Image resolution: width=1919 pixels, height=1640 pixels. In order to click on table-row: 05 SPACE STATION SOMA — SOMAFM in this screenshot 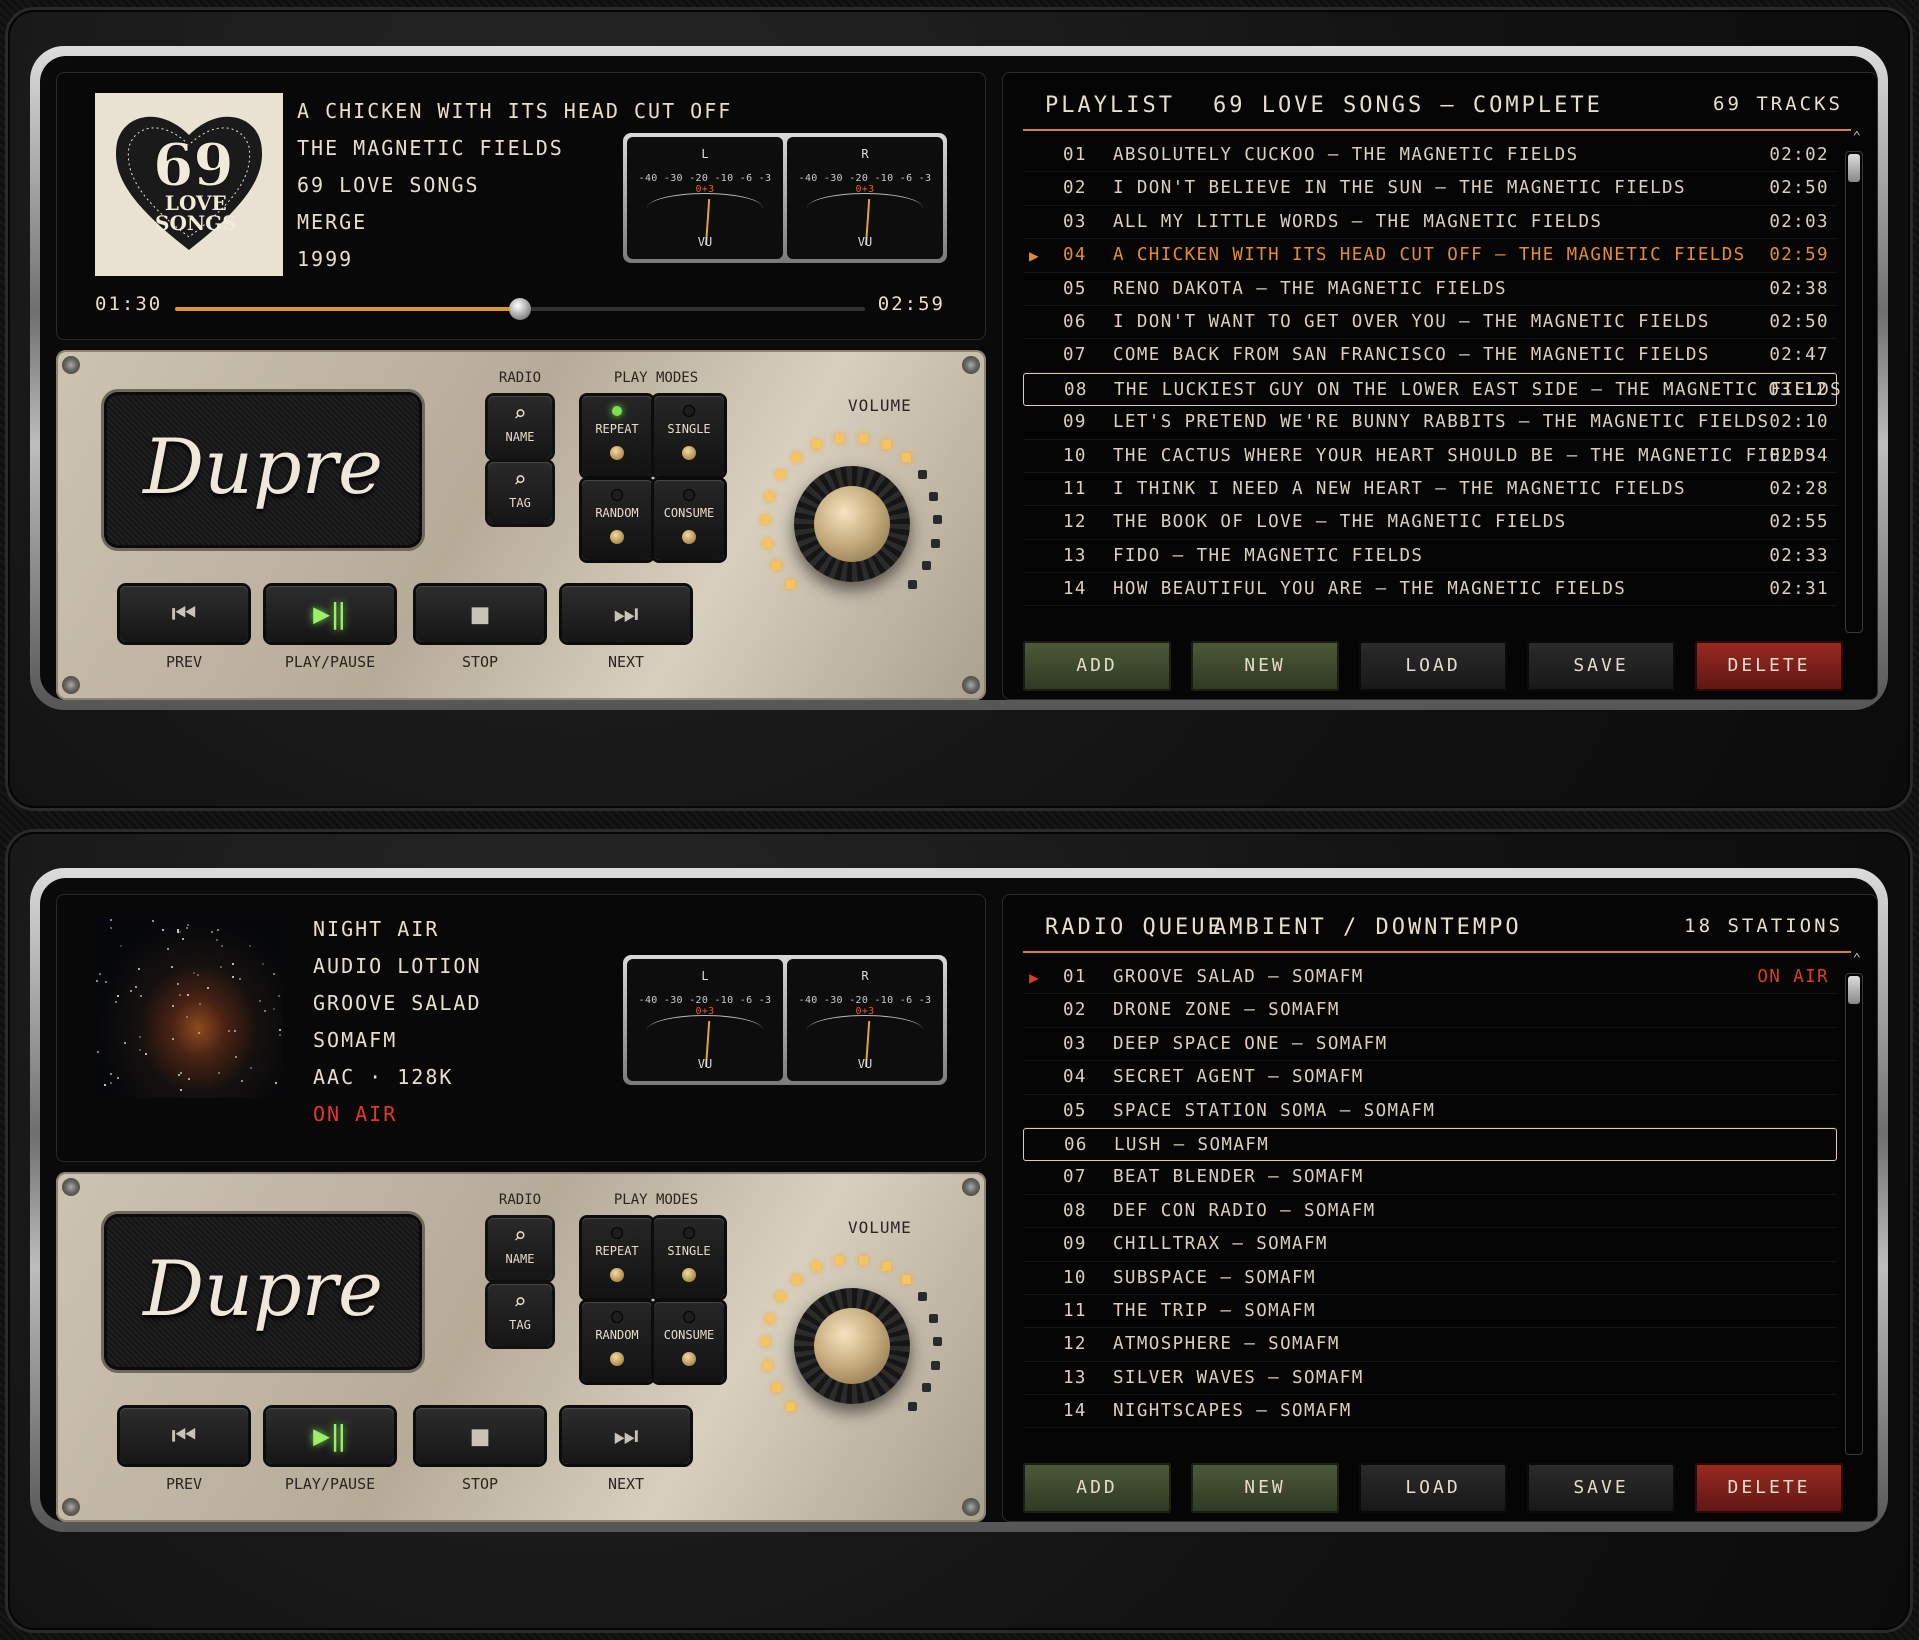, I will do `click(1430, 1111)`.